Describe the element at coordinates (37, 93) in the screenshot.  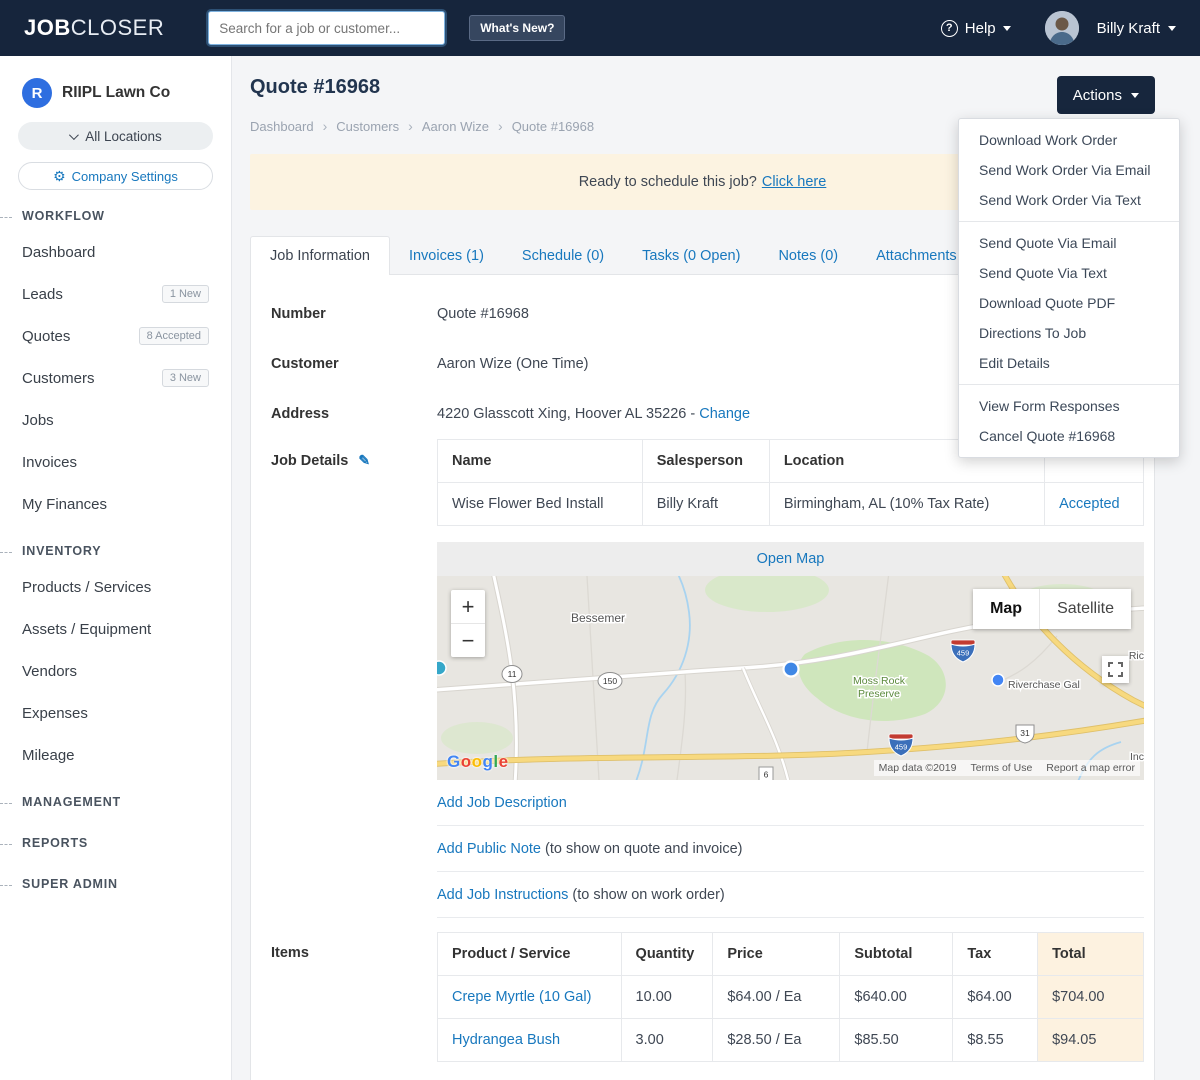
I see `company-avatar: R` at that location.